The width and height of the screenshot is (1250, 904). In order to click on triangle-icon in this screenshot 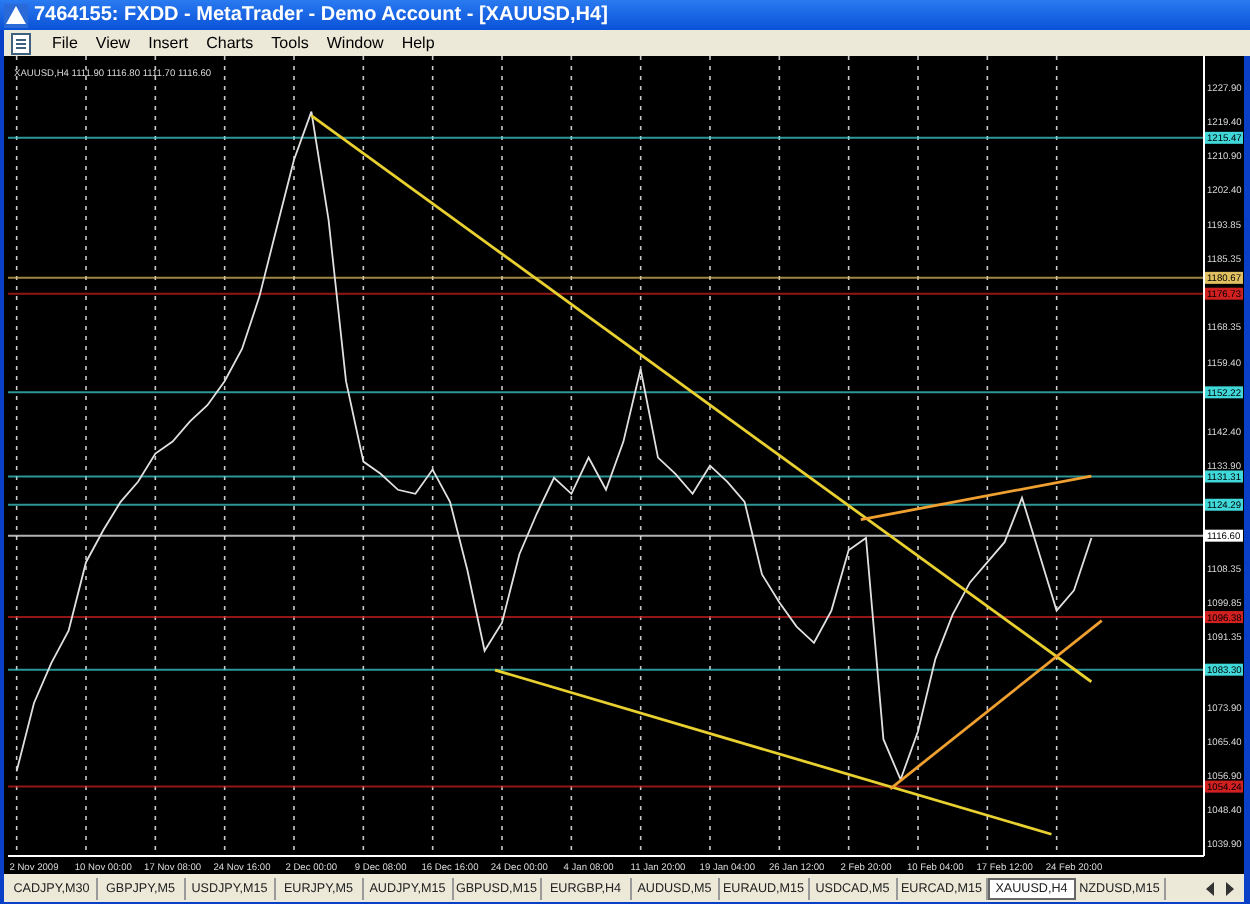, I will do `click(16, 15)`.